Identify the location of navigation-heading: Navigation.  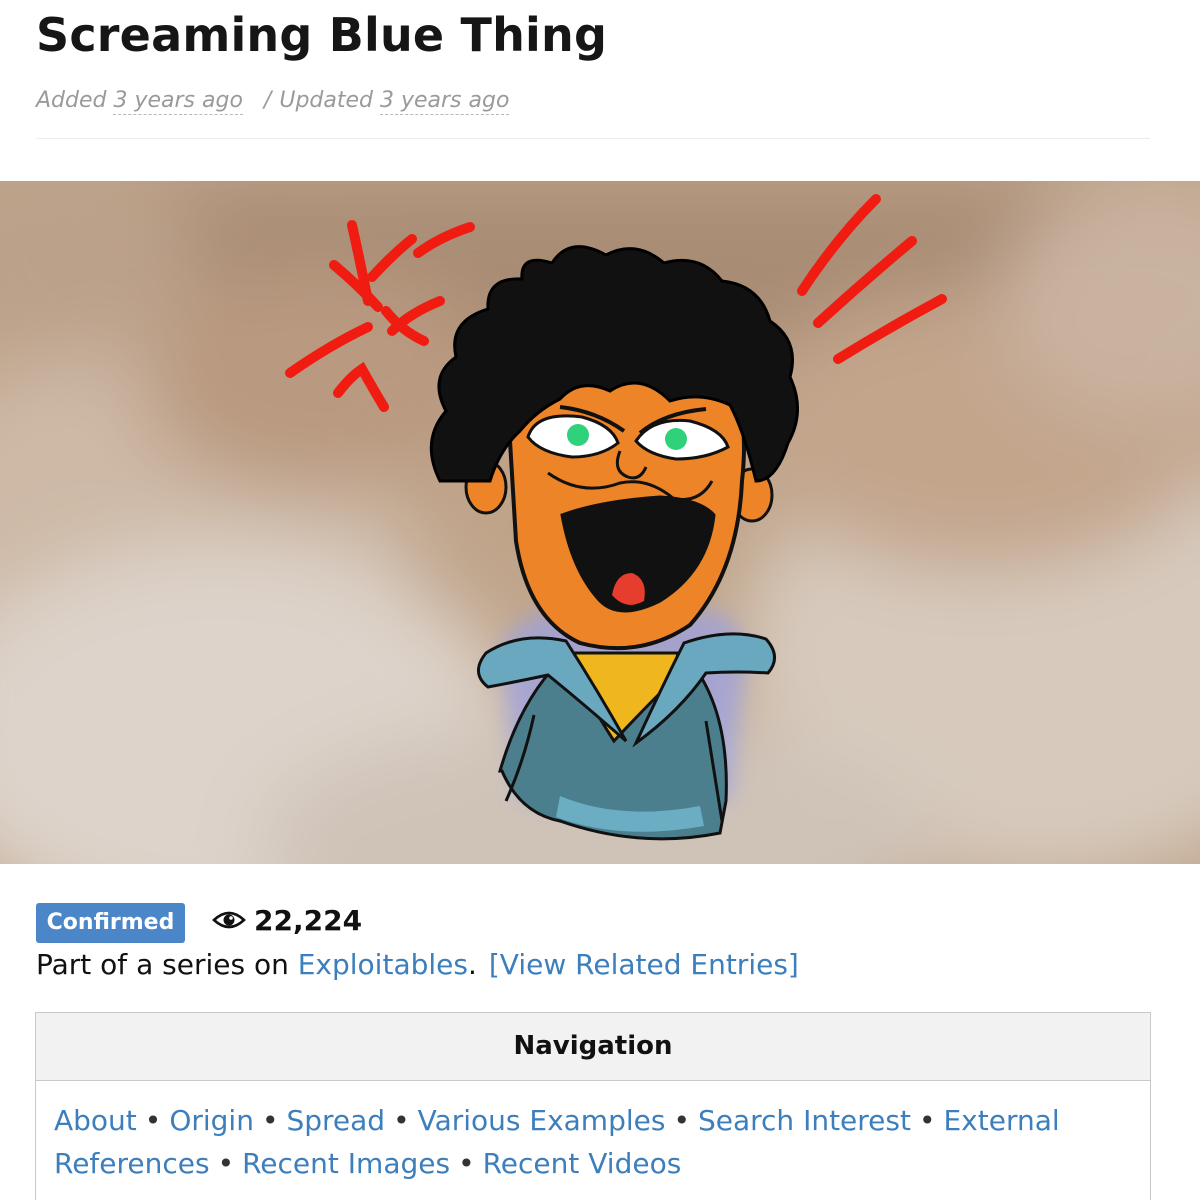
(593, 1047).